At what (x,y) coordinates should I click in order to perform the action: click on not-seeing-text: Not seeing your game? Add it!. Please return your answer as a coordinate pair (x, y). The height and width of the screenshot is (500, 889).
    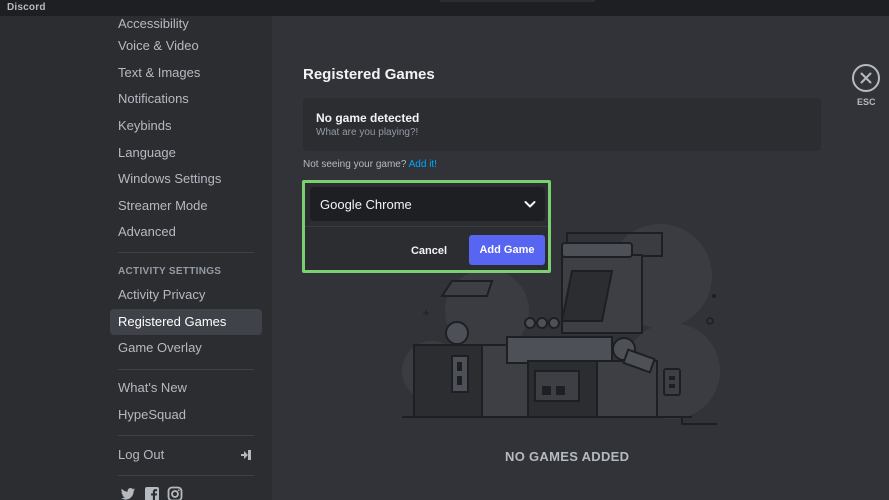
    Looking at the image, I should click on (370, 164).